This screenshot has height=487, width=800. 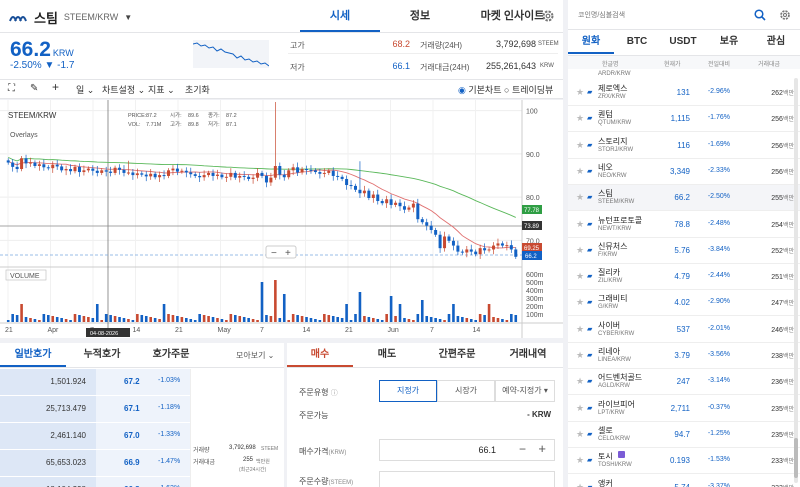 What do you see at coordinates (95, 382) in the screenshot?
I see `ask-row: 1,501.924 67.2 -1.03%` at bounding box center [95, 382].